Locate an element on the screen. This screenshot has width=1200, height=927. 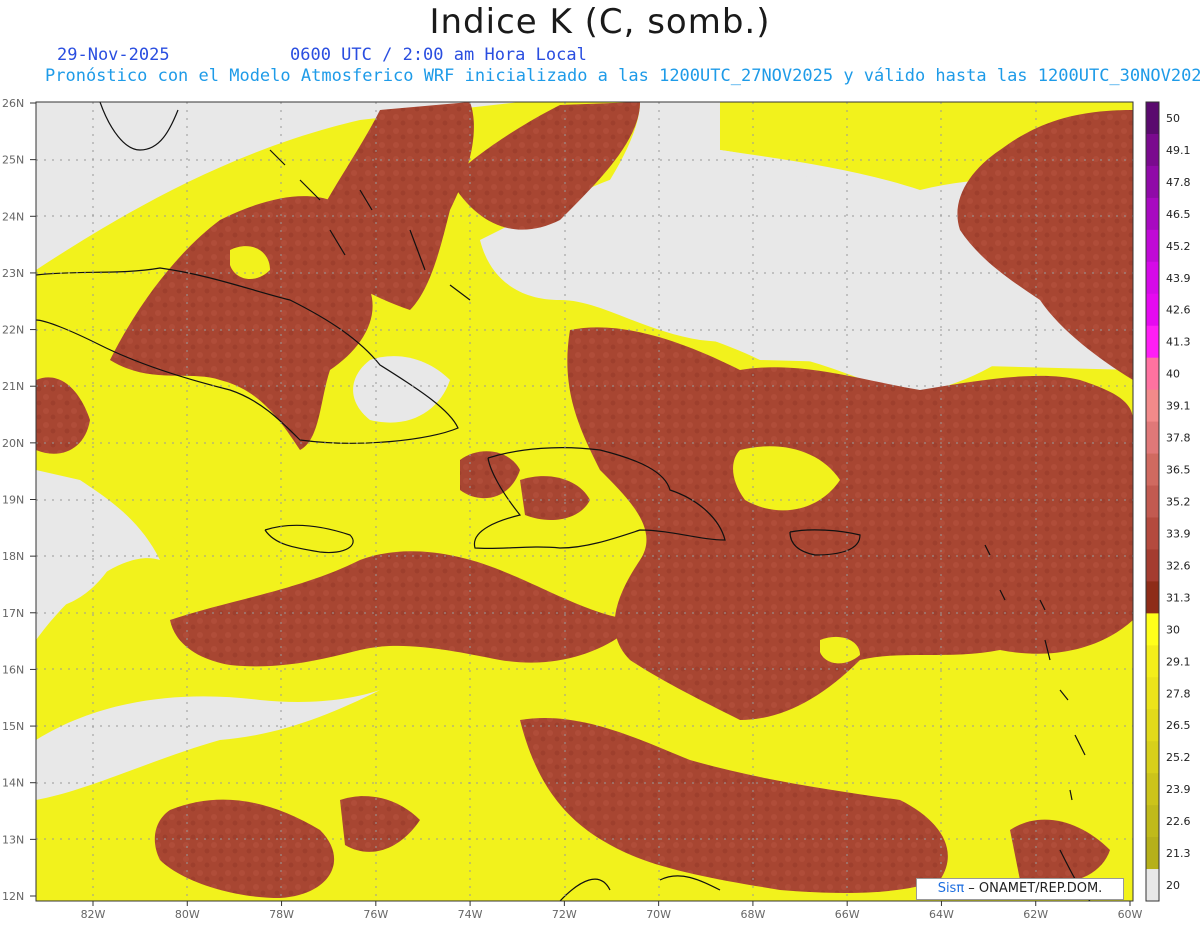
colorbar-label: 27.8 is located at coordinates (1178, 693).